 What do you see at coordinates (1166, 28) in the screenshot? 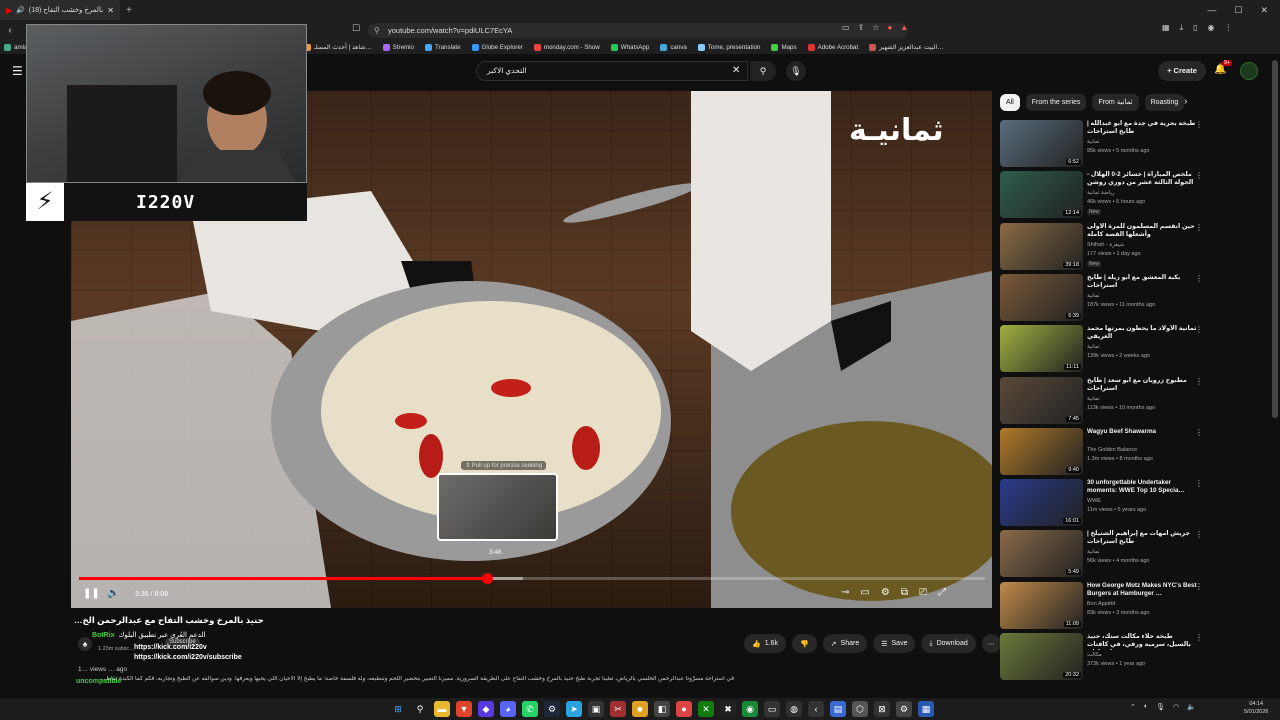
I see `grid-icon: ▦` at bounding box center [1166, 28].